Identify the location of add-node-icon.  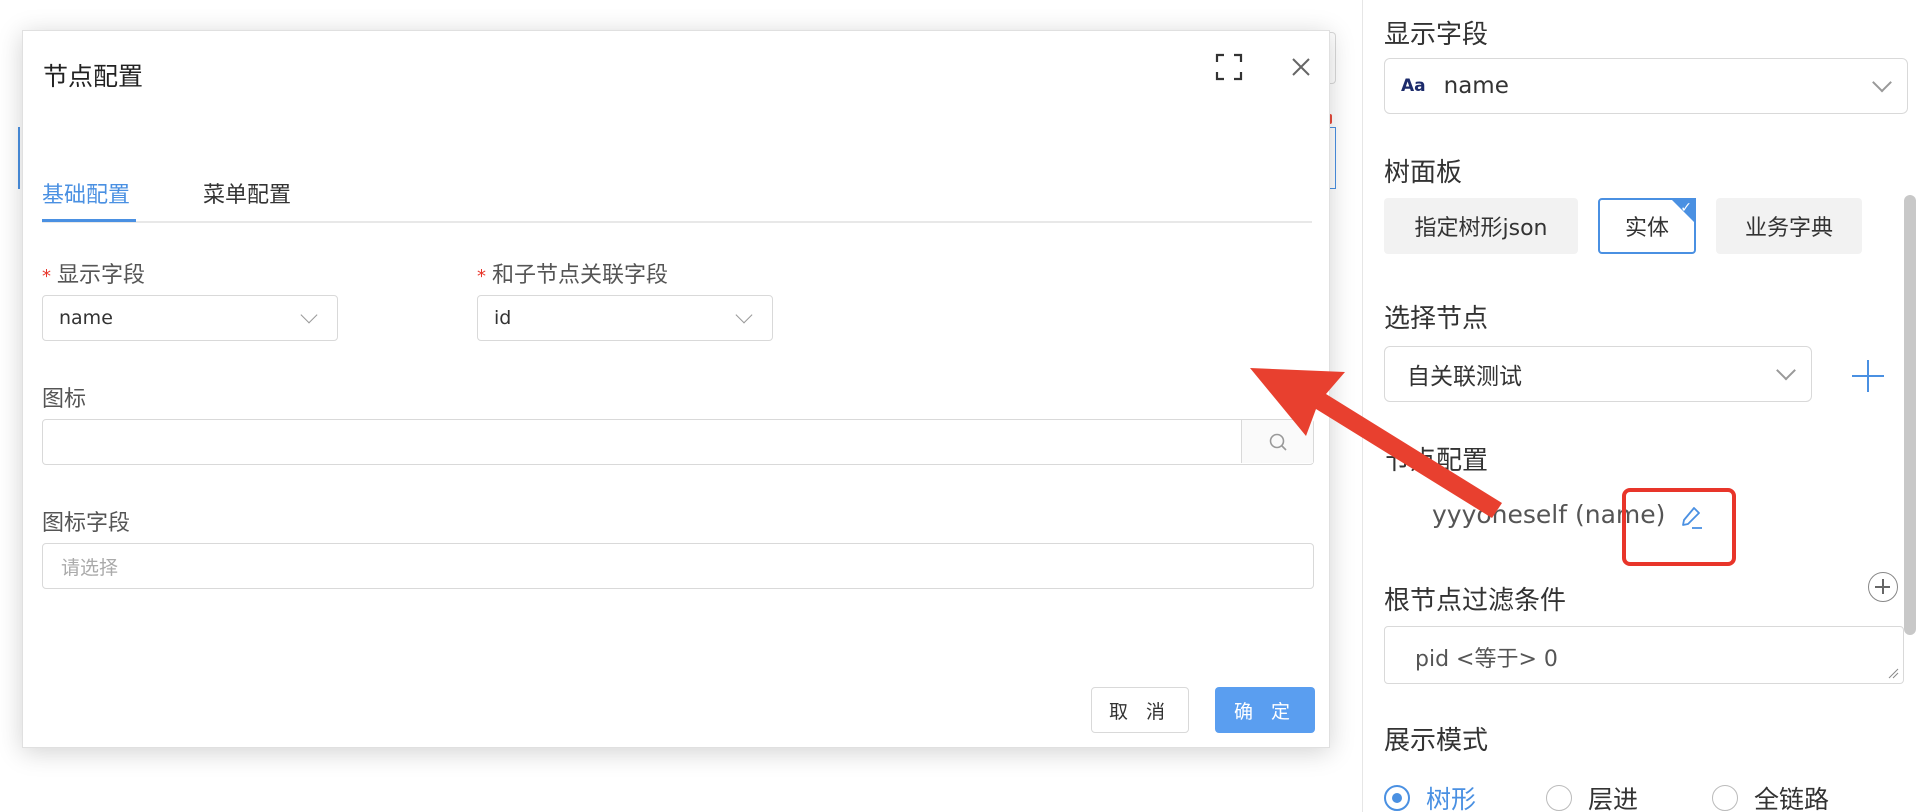
(1868, 376).